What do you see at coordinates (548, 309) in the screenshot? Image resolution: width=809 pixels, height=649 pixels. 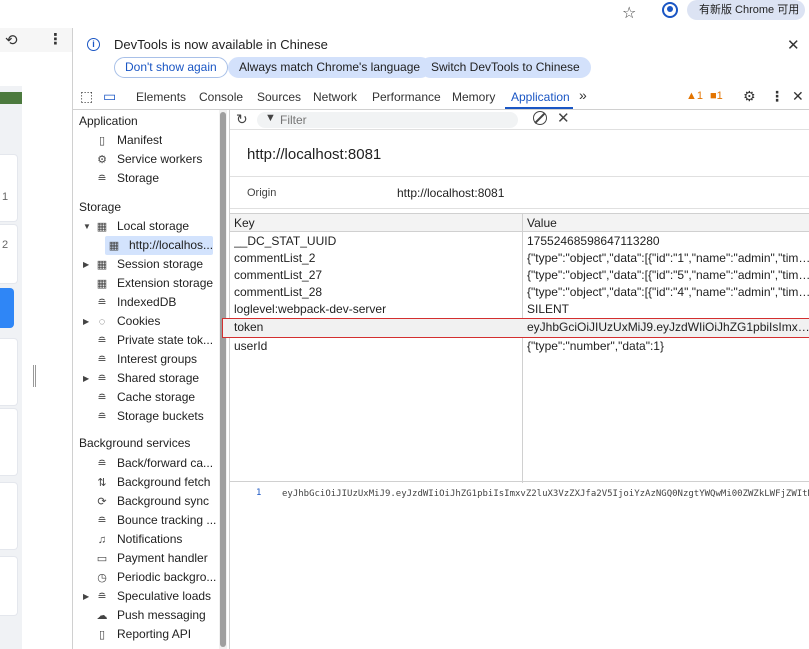 I see `row-value: SILENT` at bounding box center [548, 309].